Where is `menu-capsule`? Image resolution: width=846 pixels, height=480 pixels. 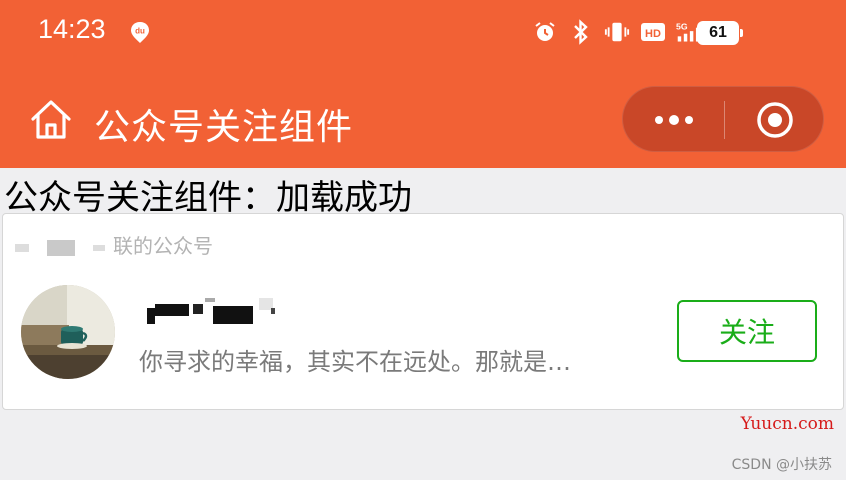 menu-capsule is located at coordinates (723, 119).